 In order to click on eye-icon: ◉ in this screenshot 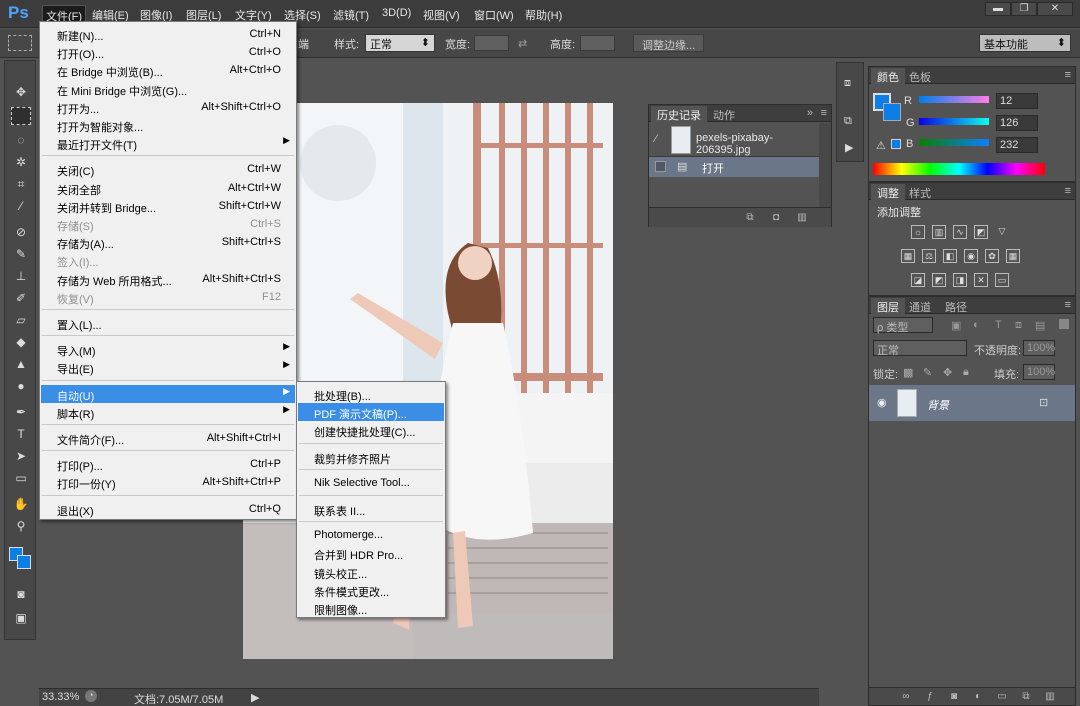, I will do `click(882, 402)`.